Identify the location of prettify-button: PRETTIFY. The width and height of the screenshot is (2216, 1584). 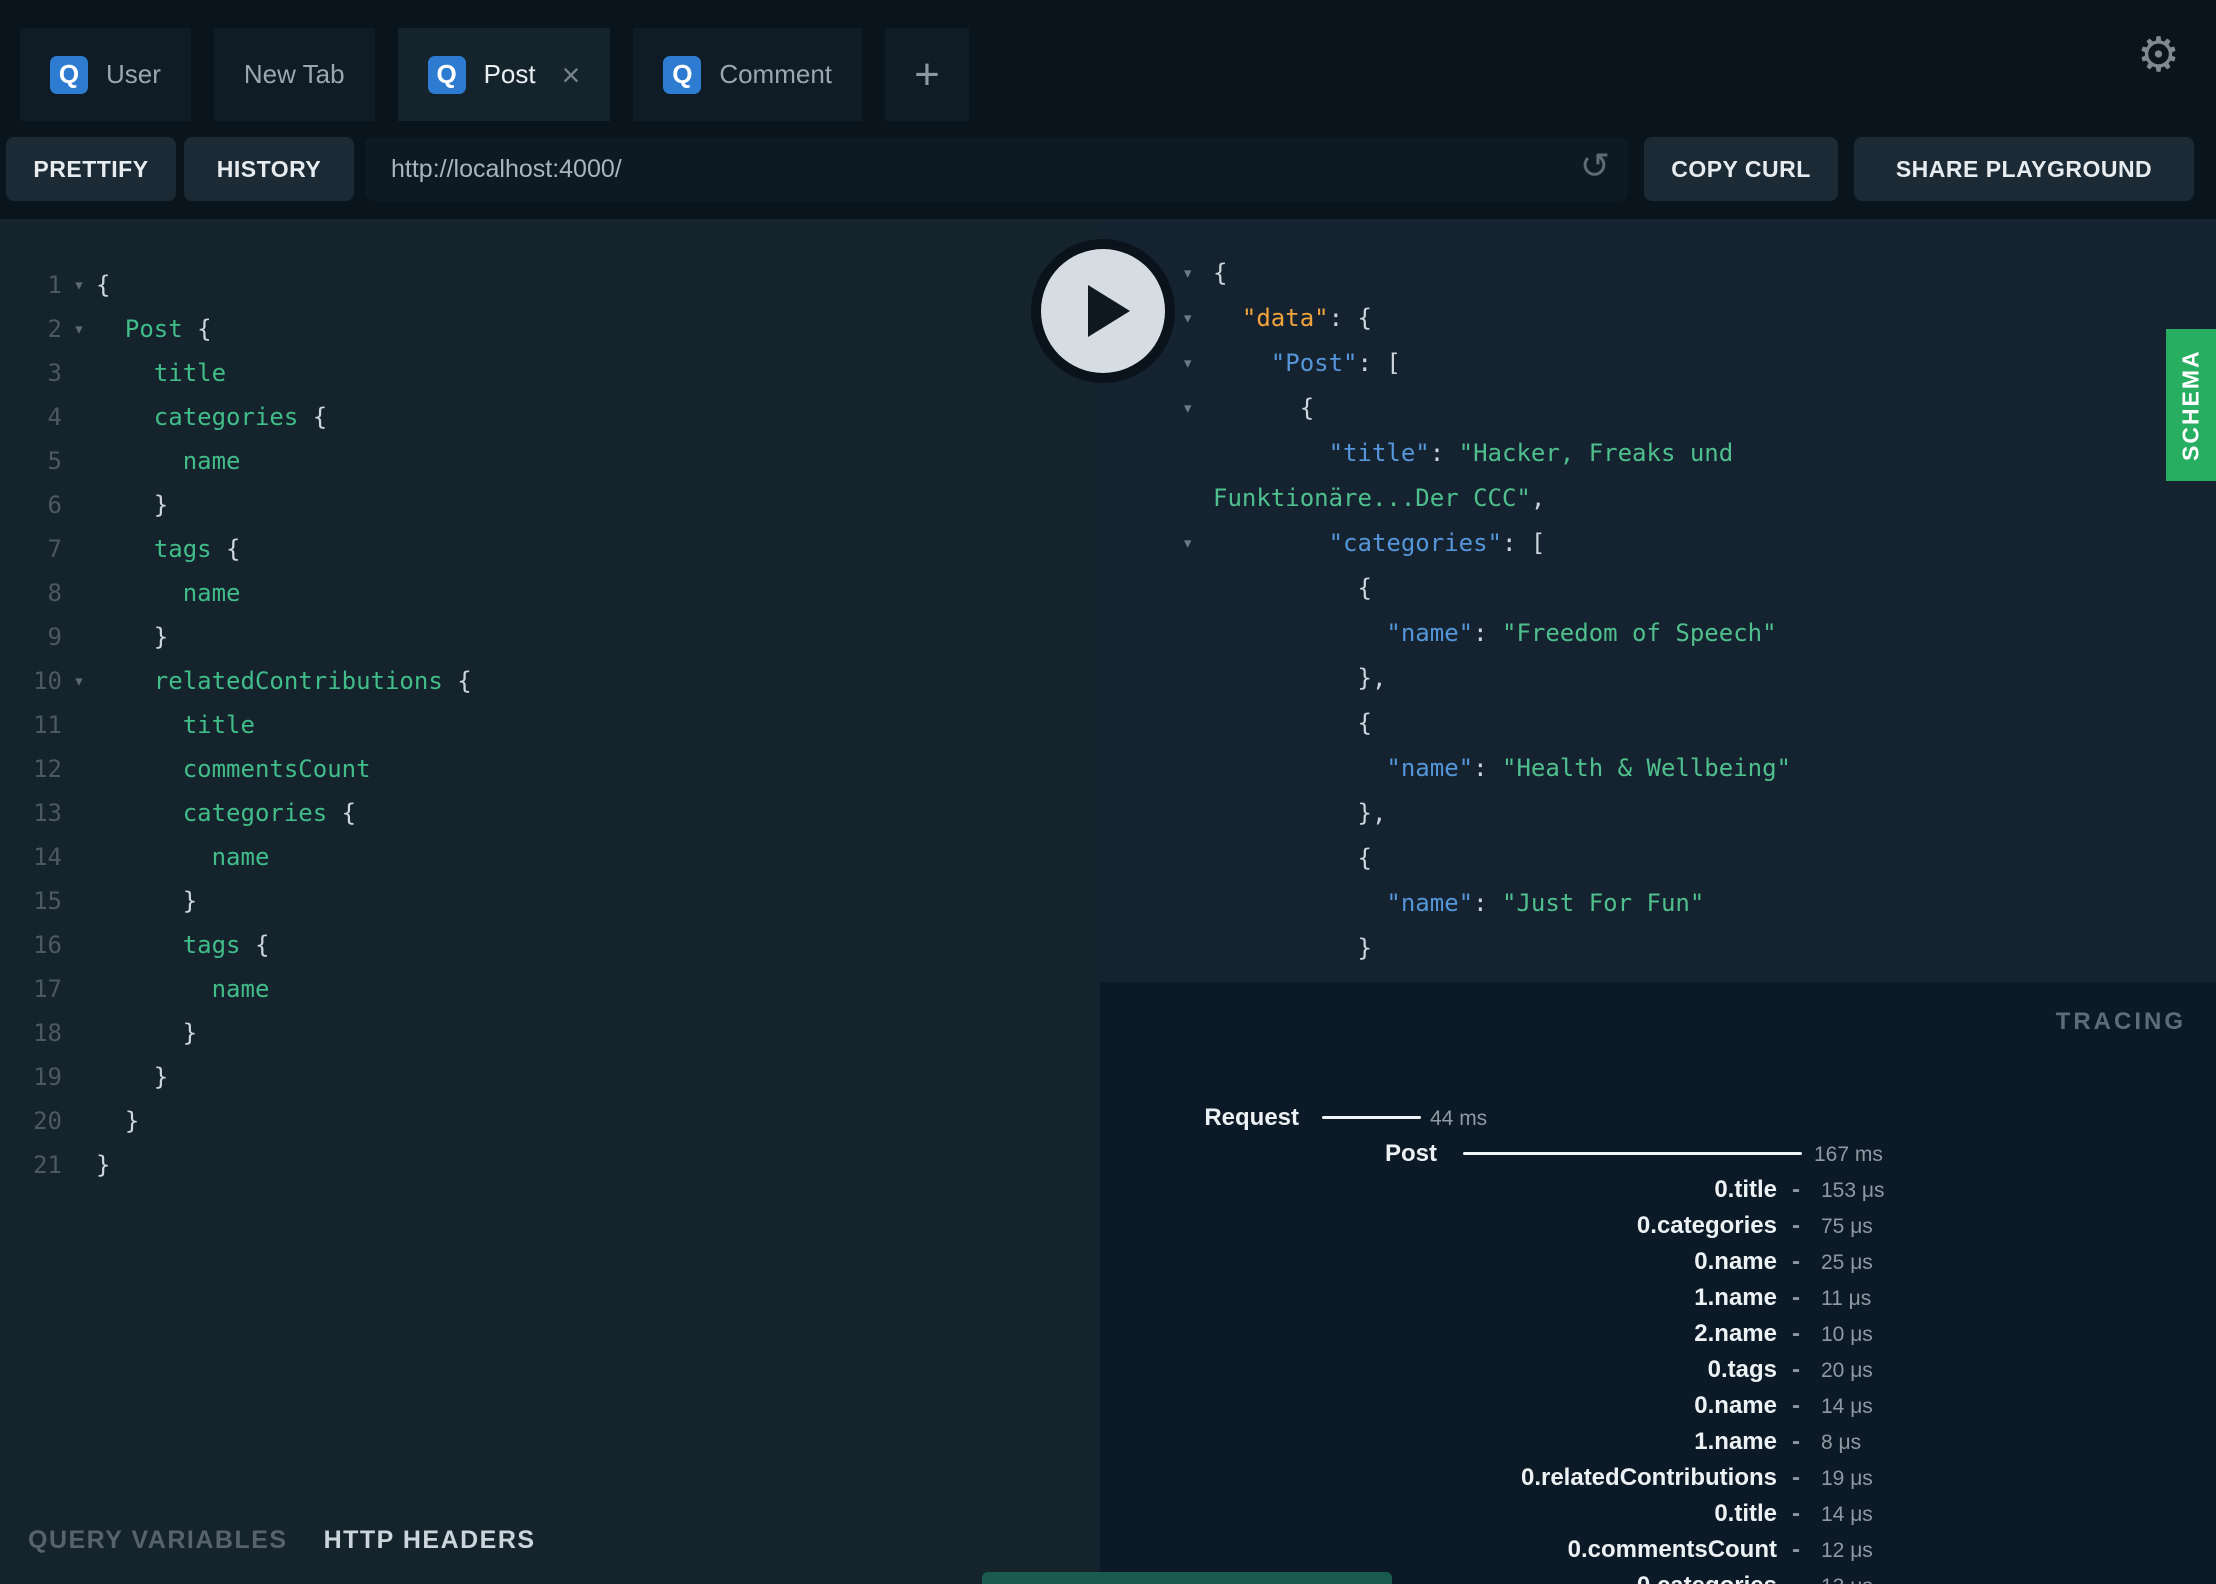
(91, 169).